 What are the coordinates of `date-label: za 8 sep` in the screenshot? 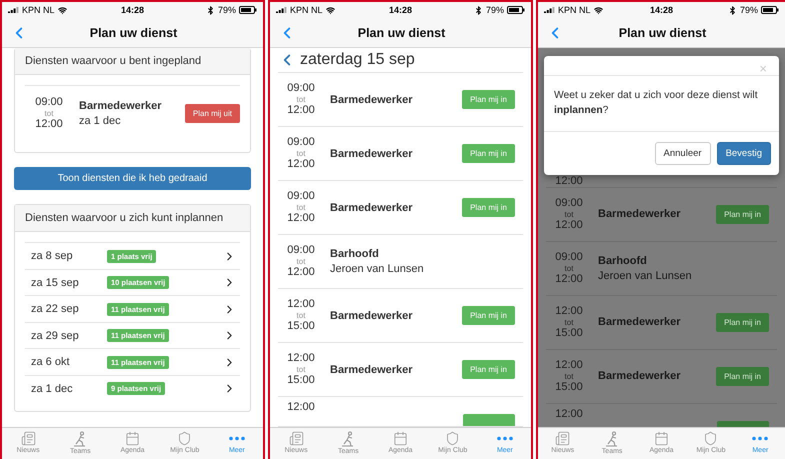 It's located at (52, 256).